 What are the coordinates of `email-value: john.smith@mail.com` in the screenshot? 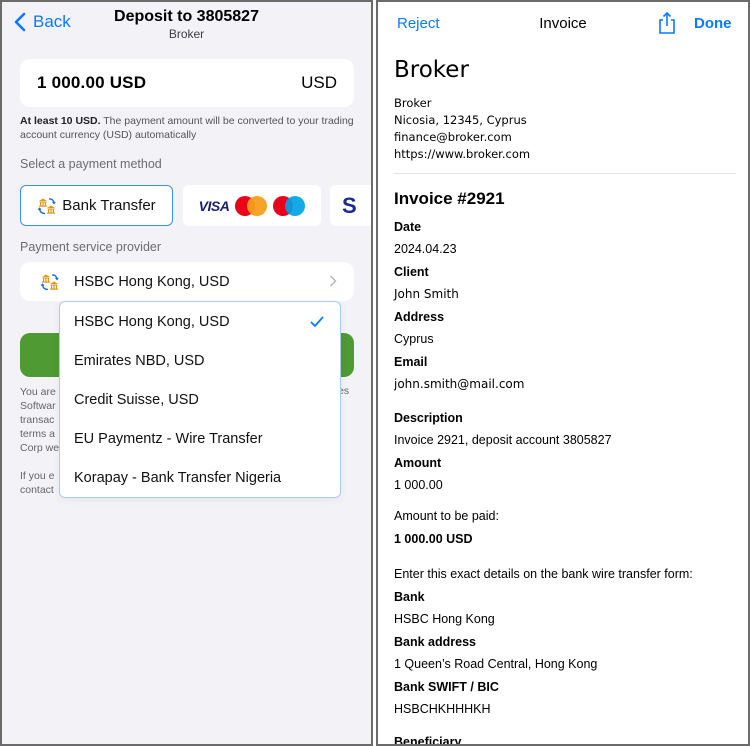 It's located at (459, 384).